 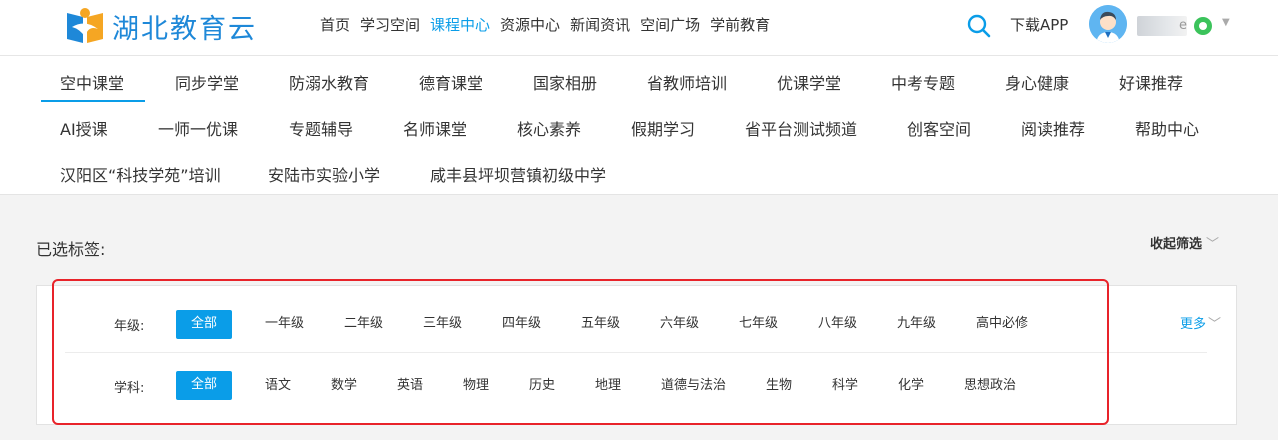 I want to click on subject-option: 道德与法治, so click(x=693, y=386).